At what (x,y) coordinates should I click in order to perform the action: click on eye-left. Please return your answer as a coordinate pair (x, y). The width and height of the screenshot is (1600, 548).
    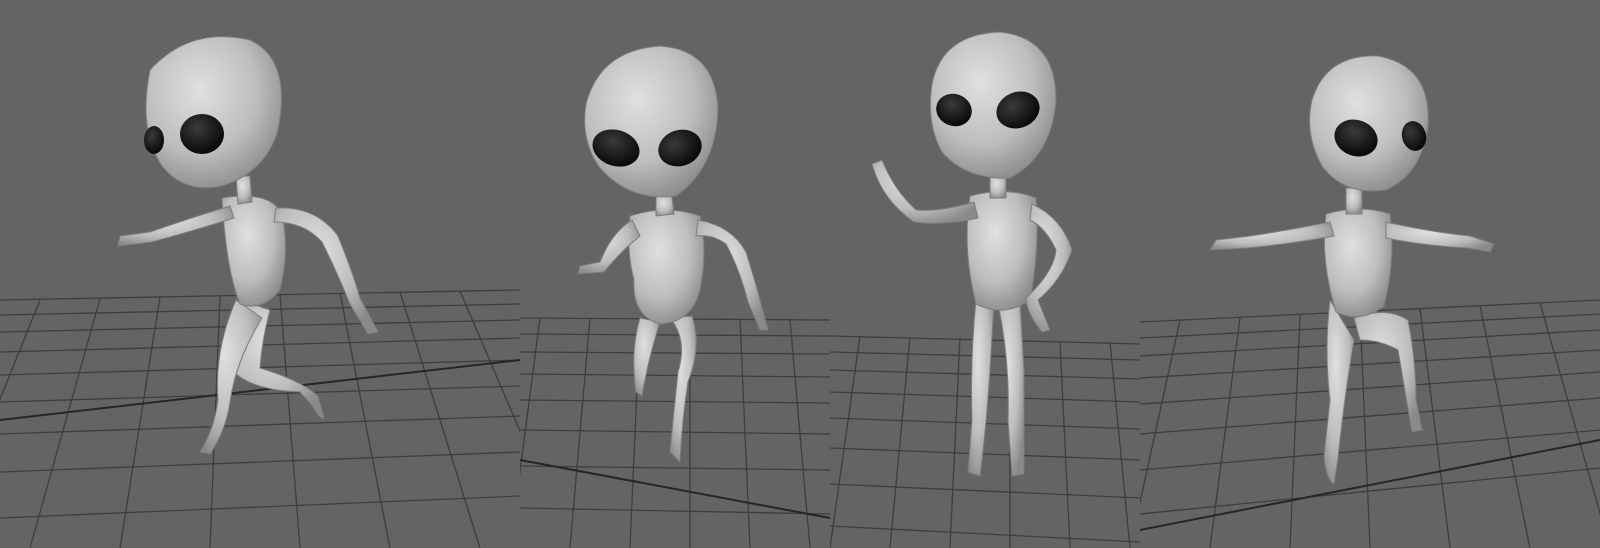
    Looking at the image, I should click on (154, 140).